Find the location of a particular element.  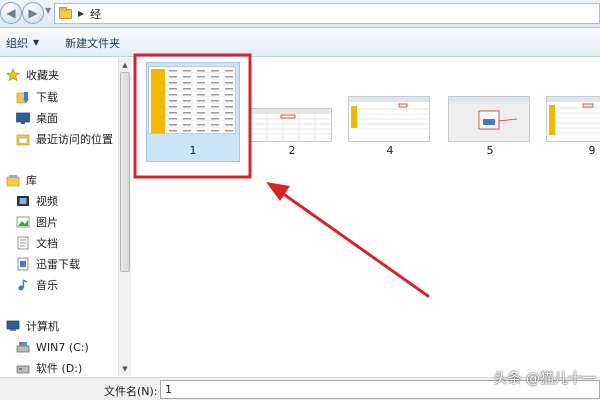

watermark: 头条 @猫儿十一 is located at coordinates (544, 379).